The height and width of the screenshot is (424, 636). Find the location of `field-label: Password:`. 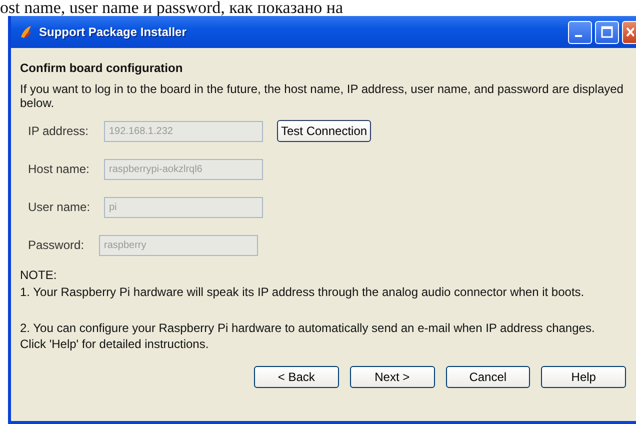

field-label: Password: is located at coordinates (57, 245).